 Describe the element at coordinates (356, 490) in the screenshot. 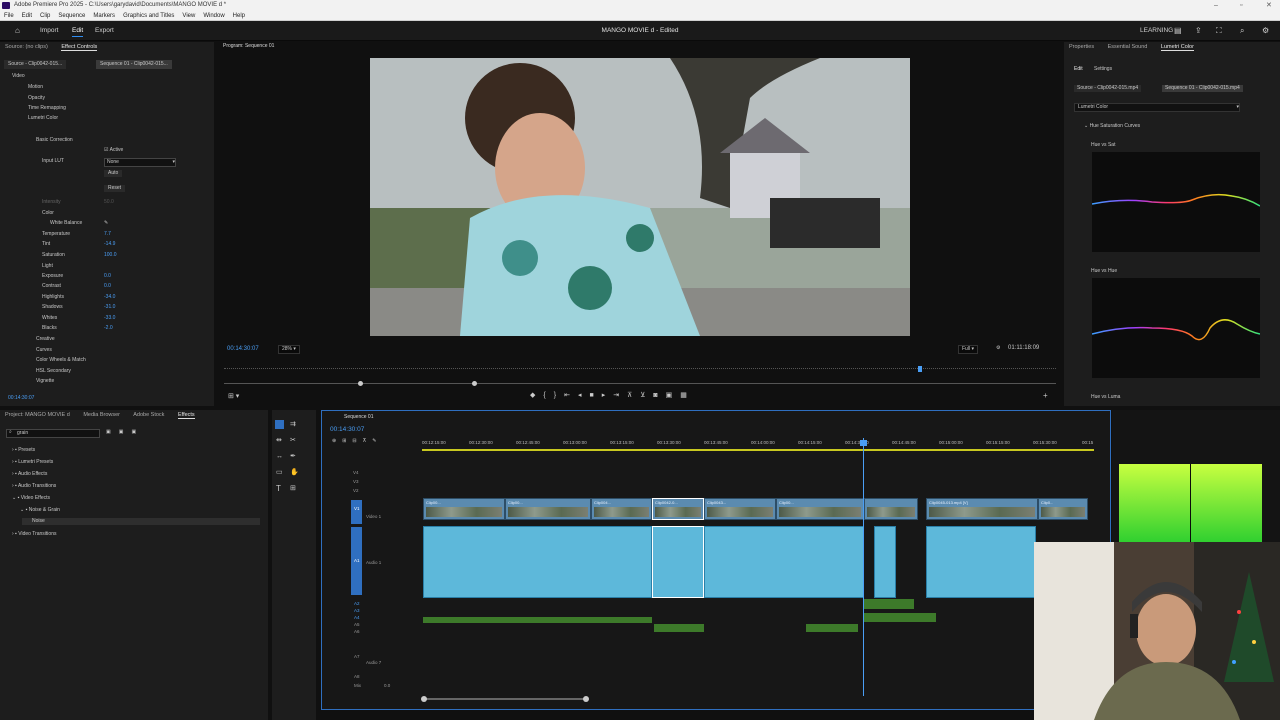

I see `track-v2: V2` at that location.